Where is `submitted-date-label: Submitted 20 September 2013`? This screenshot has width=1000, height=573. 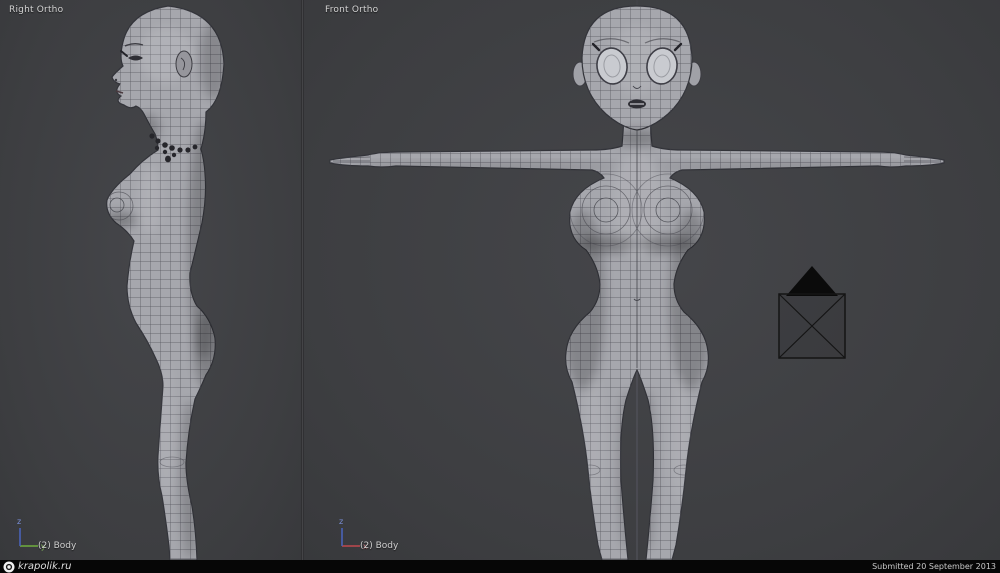
submitted-date-label: Submitted 20 September 2013 is located at coordinates (934, 566).